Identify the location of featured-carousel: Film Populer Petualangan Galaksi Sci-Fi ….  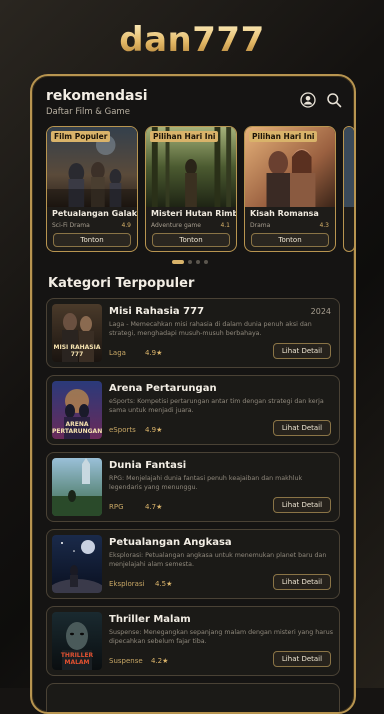
(200, 191).